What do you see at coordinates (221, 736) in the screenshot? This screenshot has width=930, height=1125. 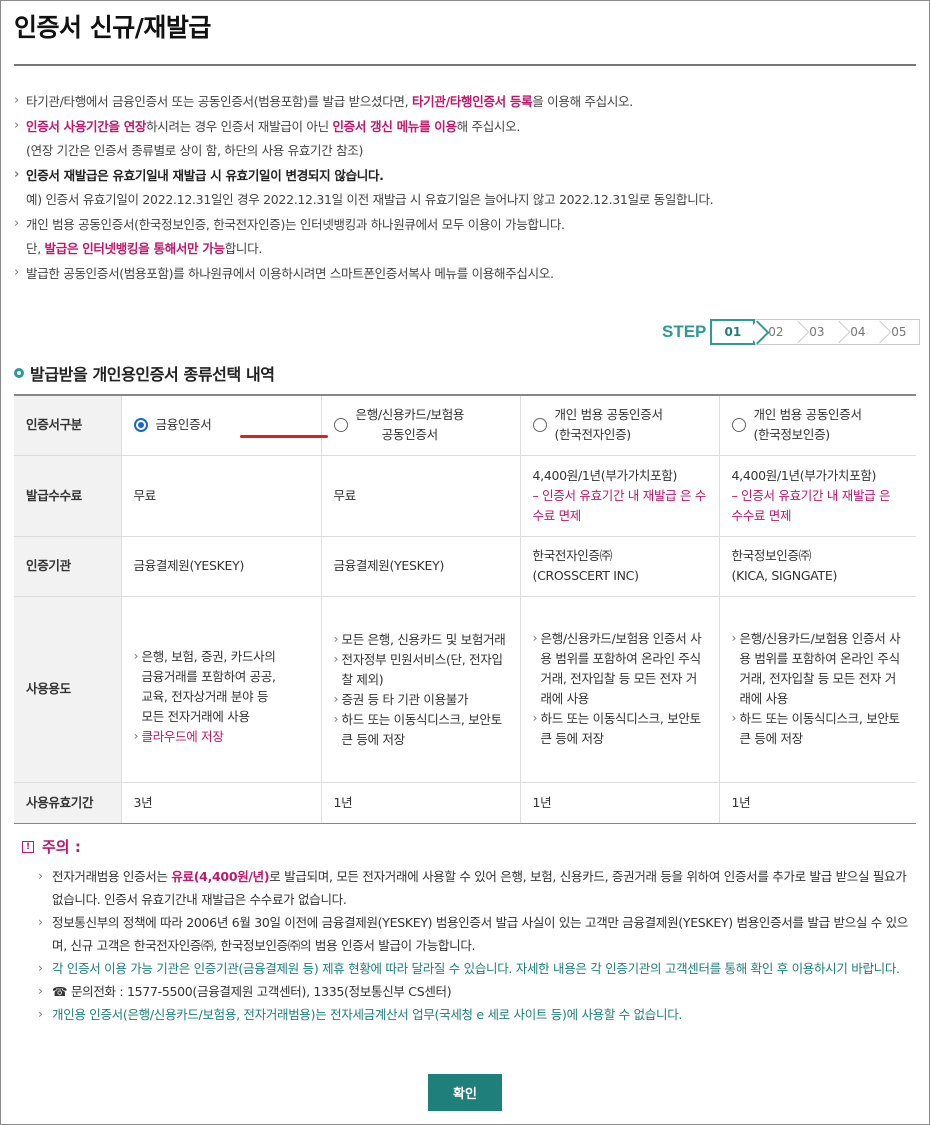 I see `usage-item: 클라우드에 저장` at bounding box center [221, 736].